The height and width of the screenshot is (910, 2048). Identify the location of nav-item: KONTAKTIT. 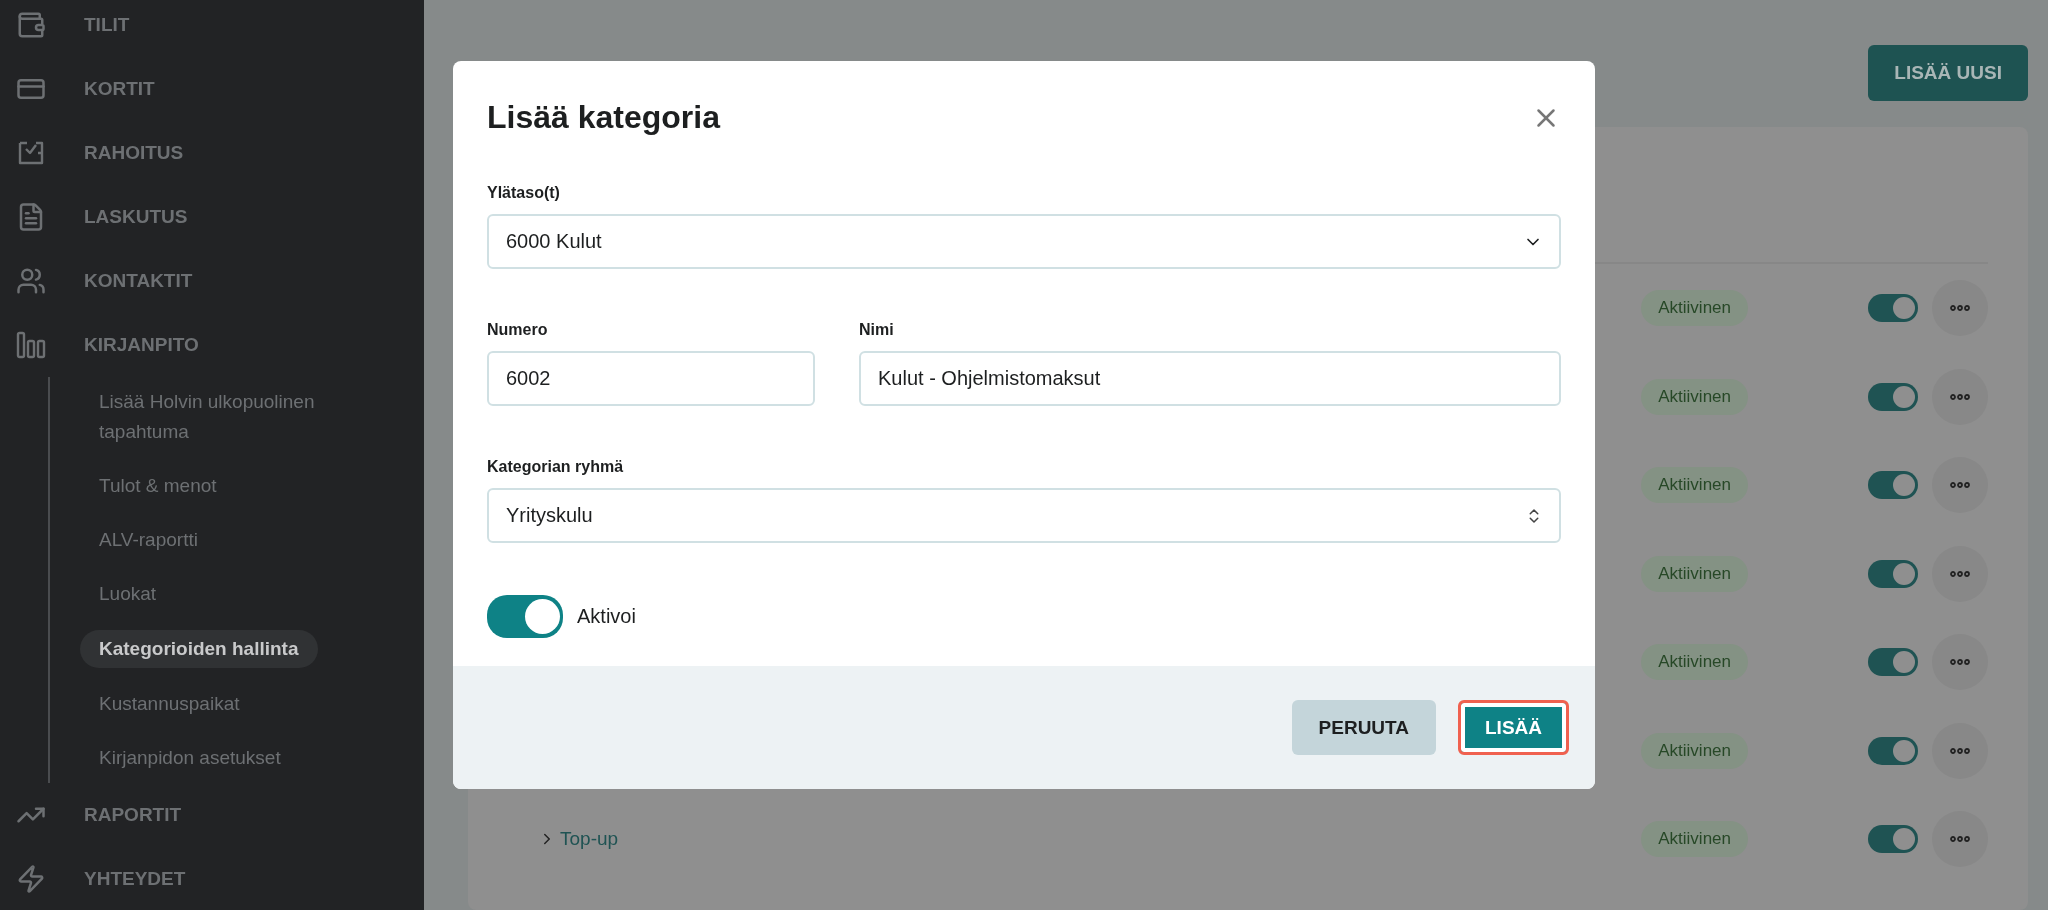
(101, 281).